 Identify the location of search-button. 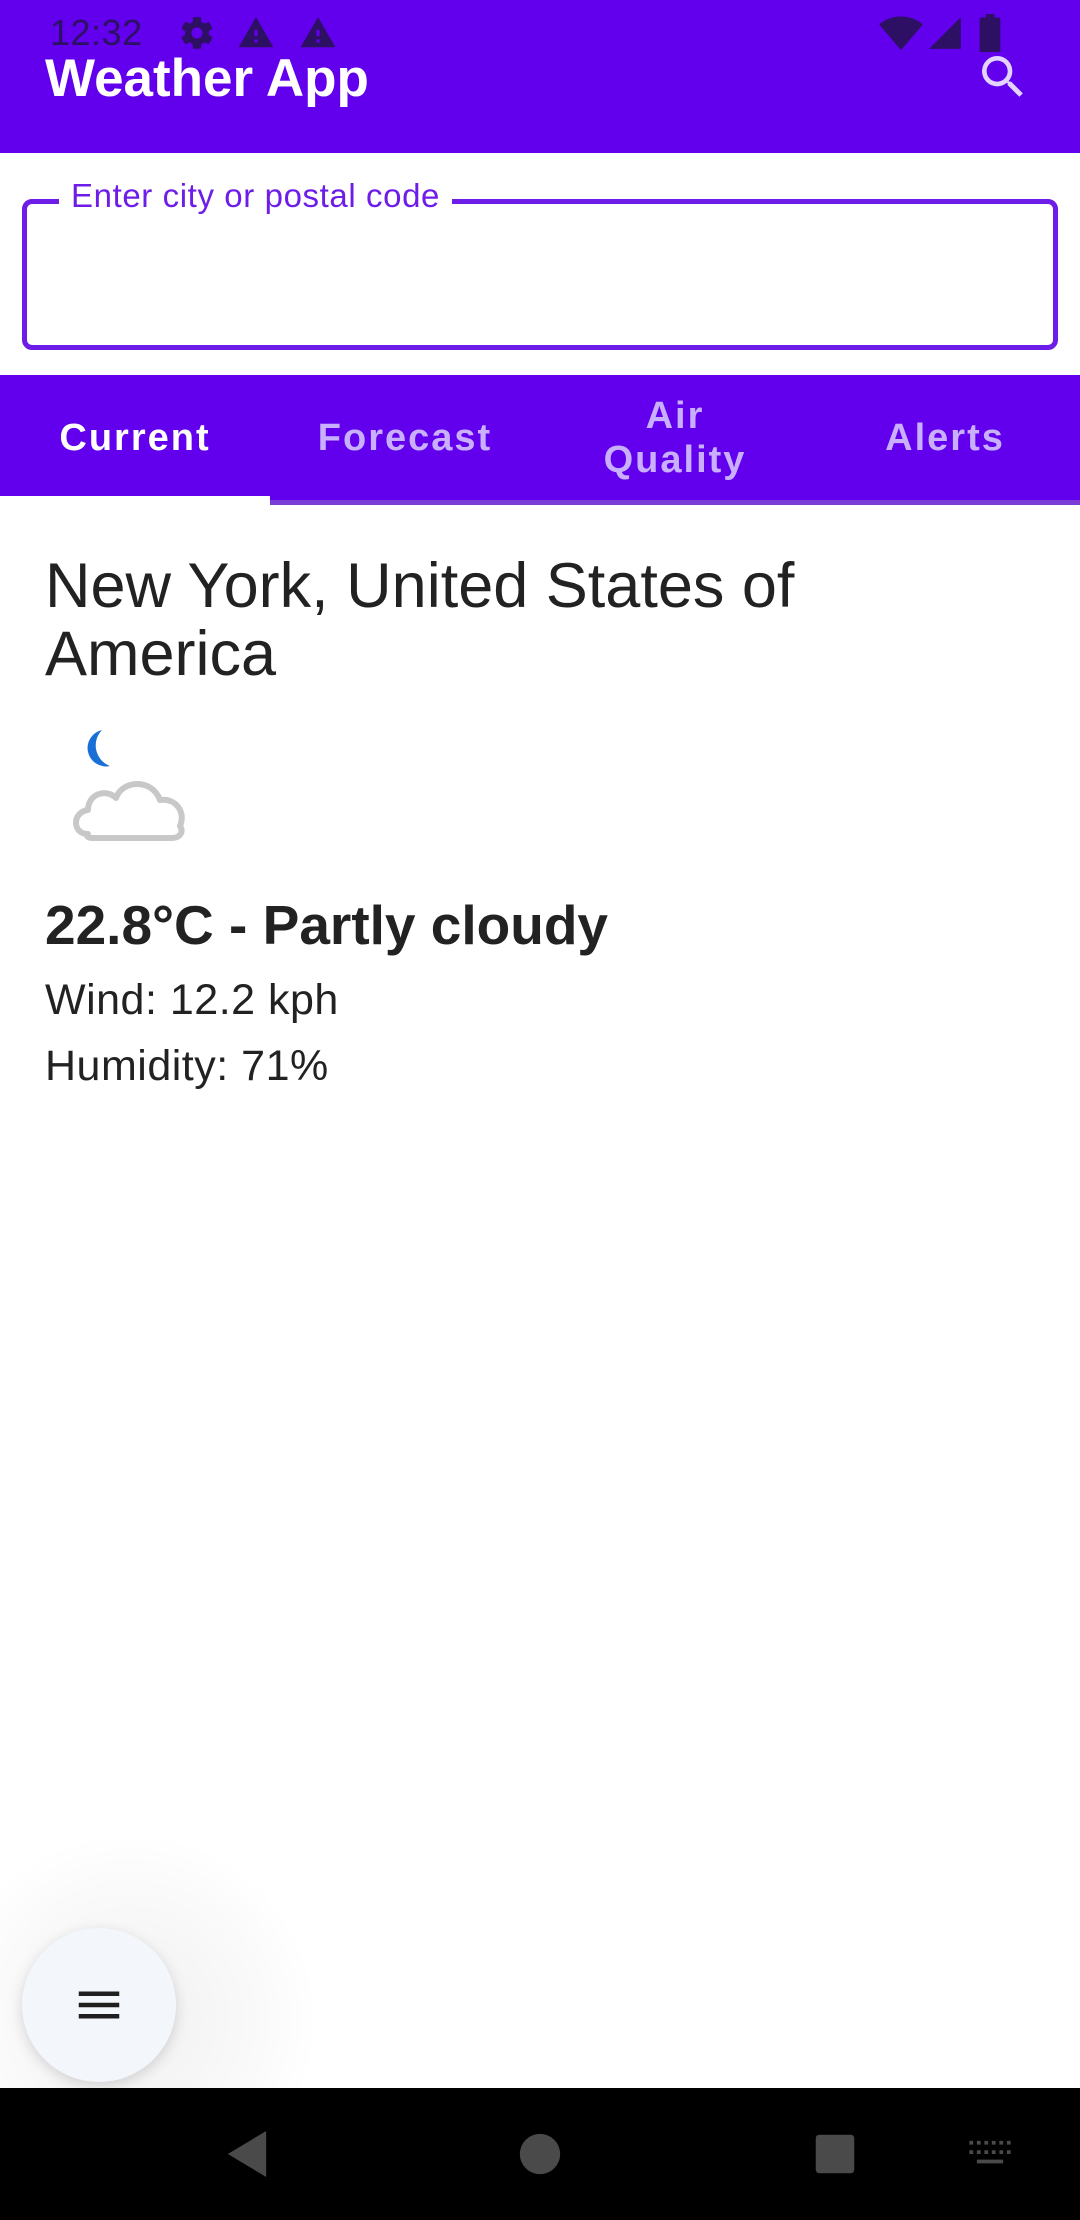
(1003, 77).